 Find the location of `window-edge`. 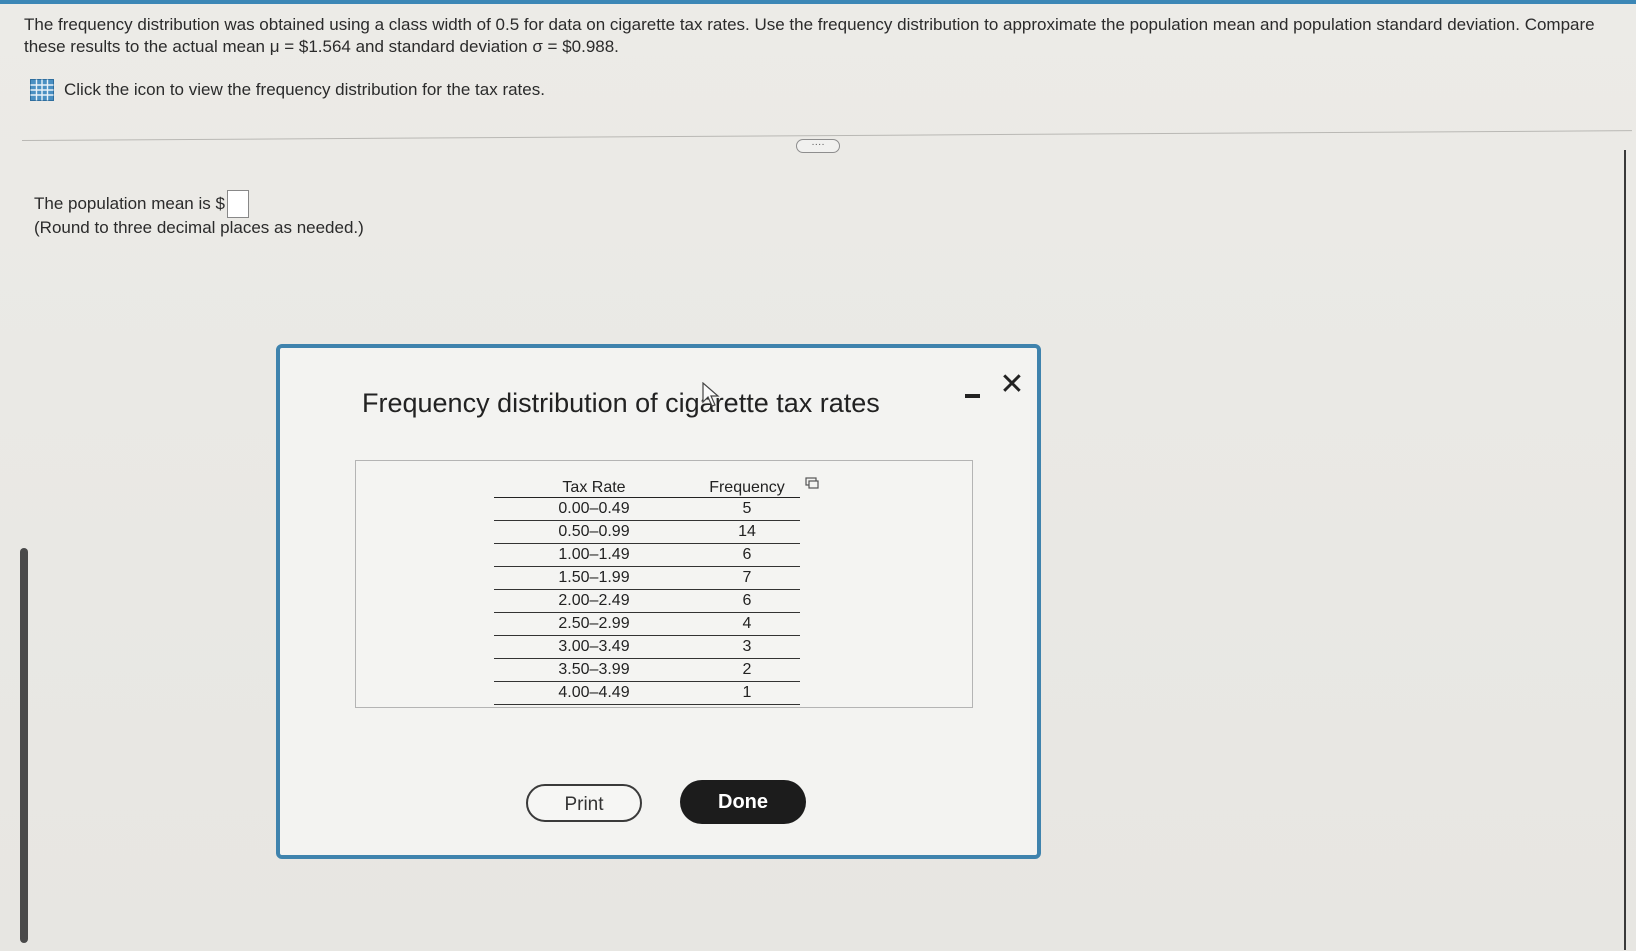

window-edge is located at coordinates (1625, 550).